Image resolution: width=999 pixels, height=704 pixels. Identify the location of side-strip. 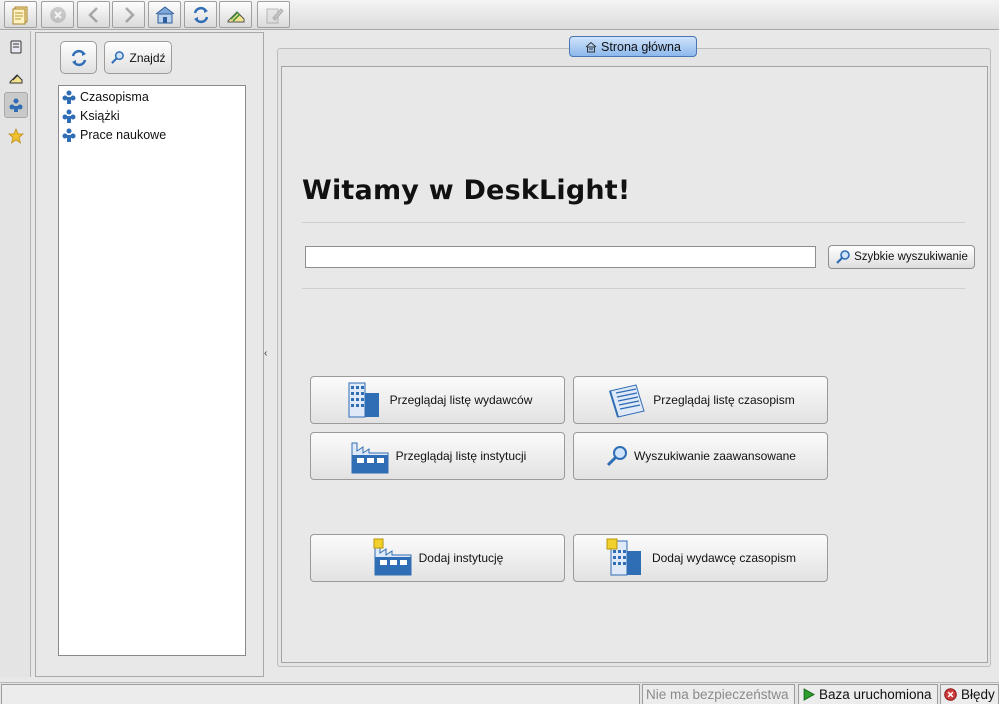
(15, 354).